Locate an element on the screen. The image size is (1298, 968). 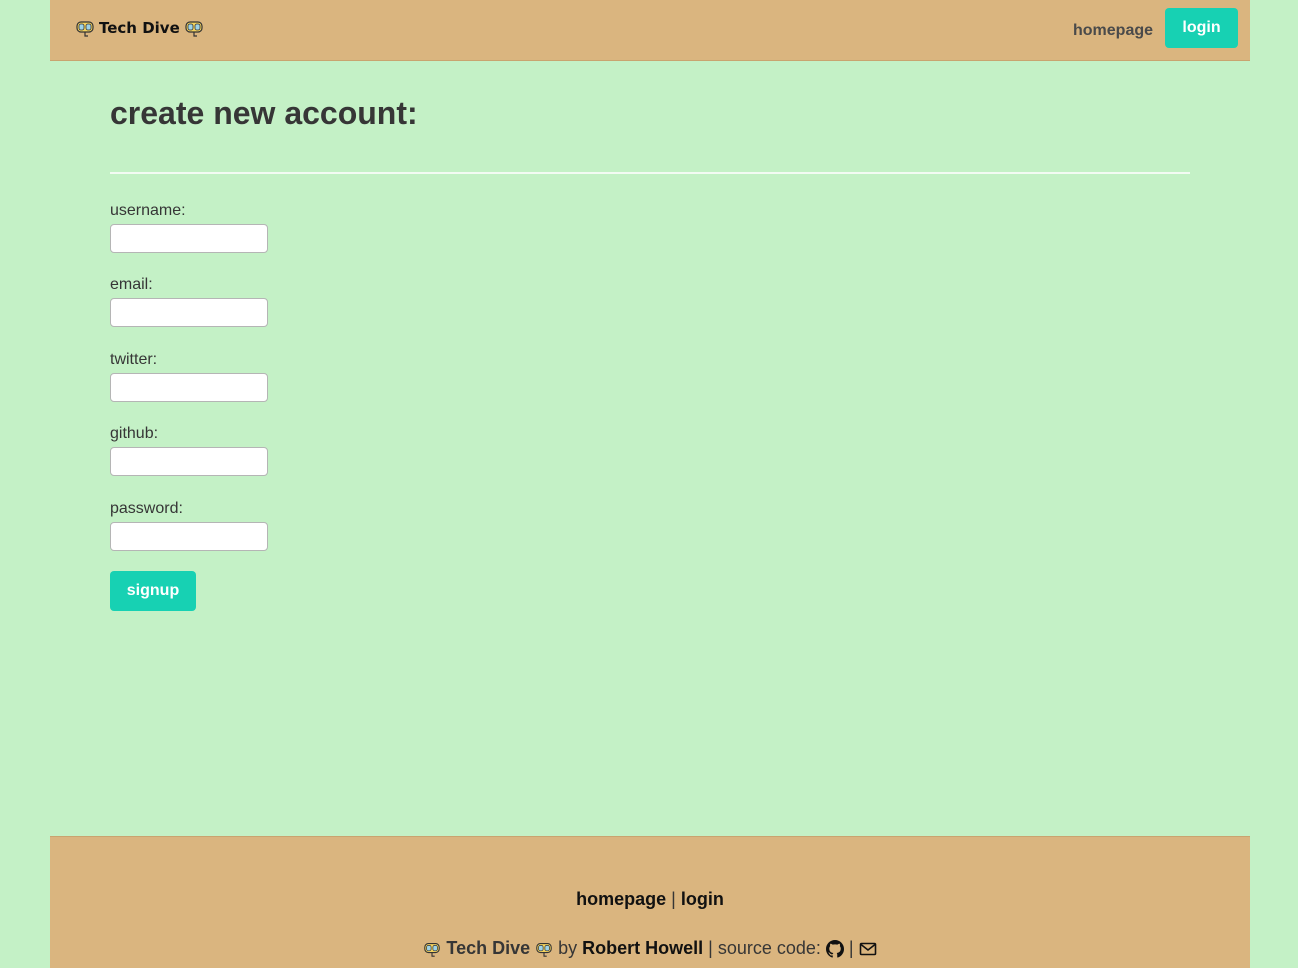
twitter-field: twitter: is located at coordinates (189, 376).